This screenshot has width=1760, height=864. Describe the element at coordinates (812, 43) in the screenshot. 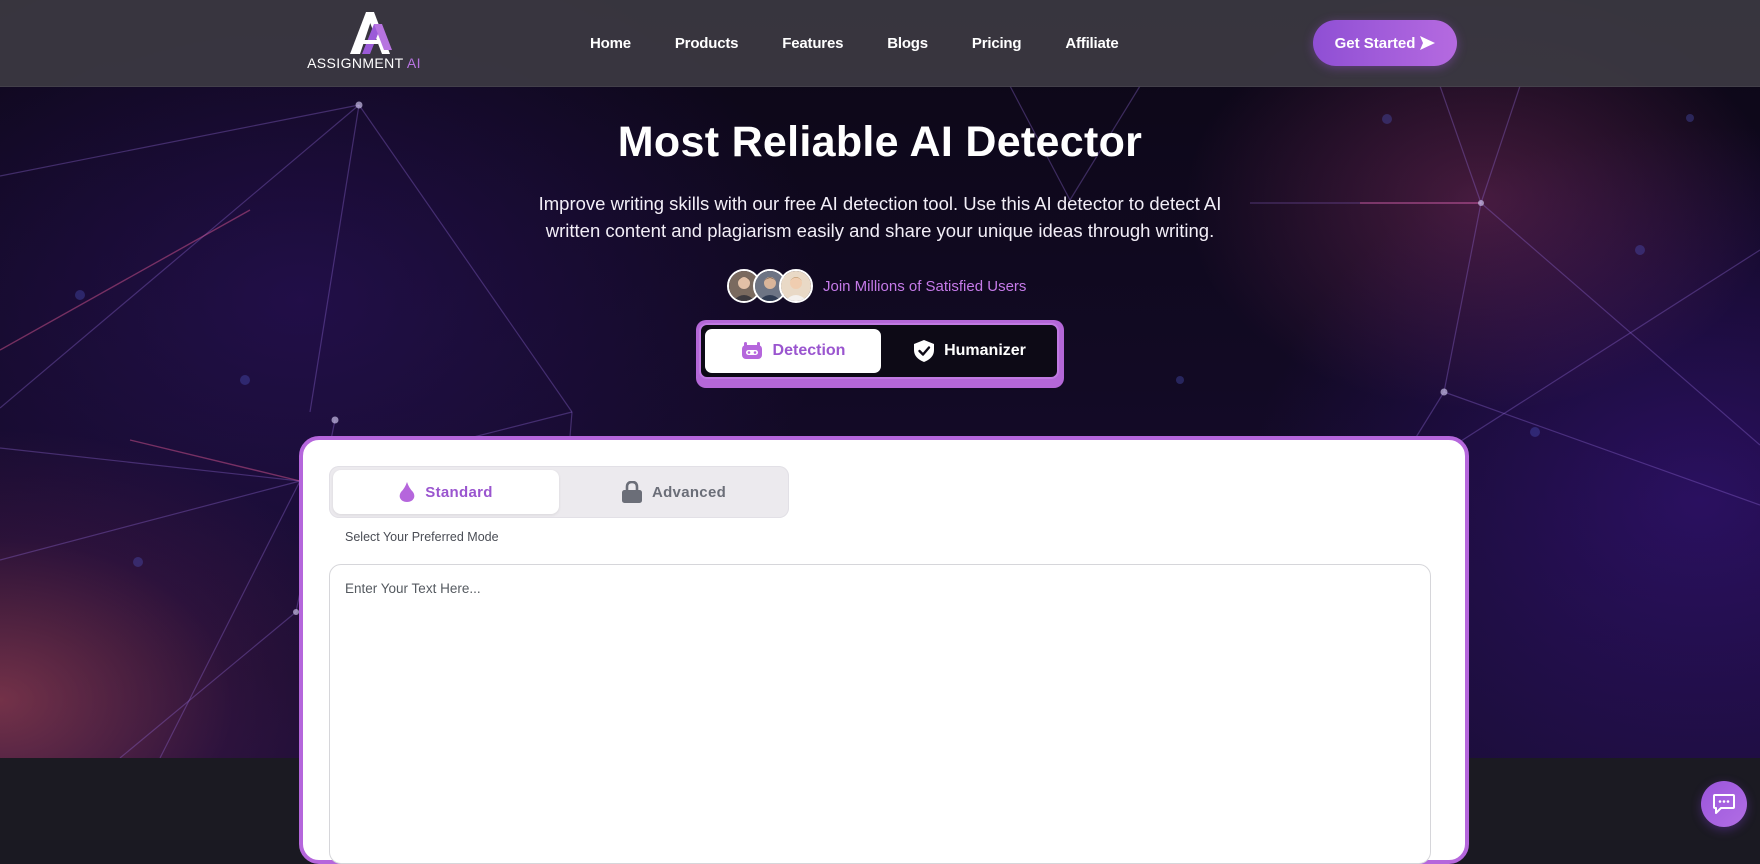

I see `nav-features: Features` at that location.